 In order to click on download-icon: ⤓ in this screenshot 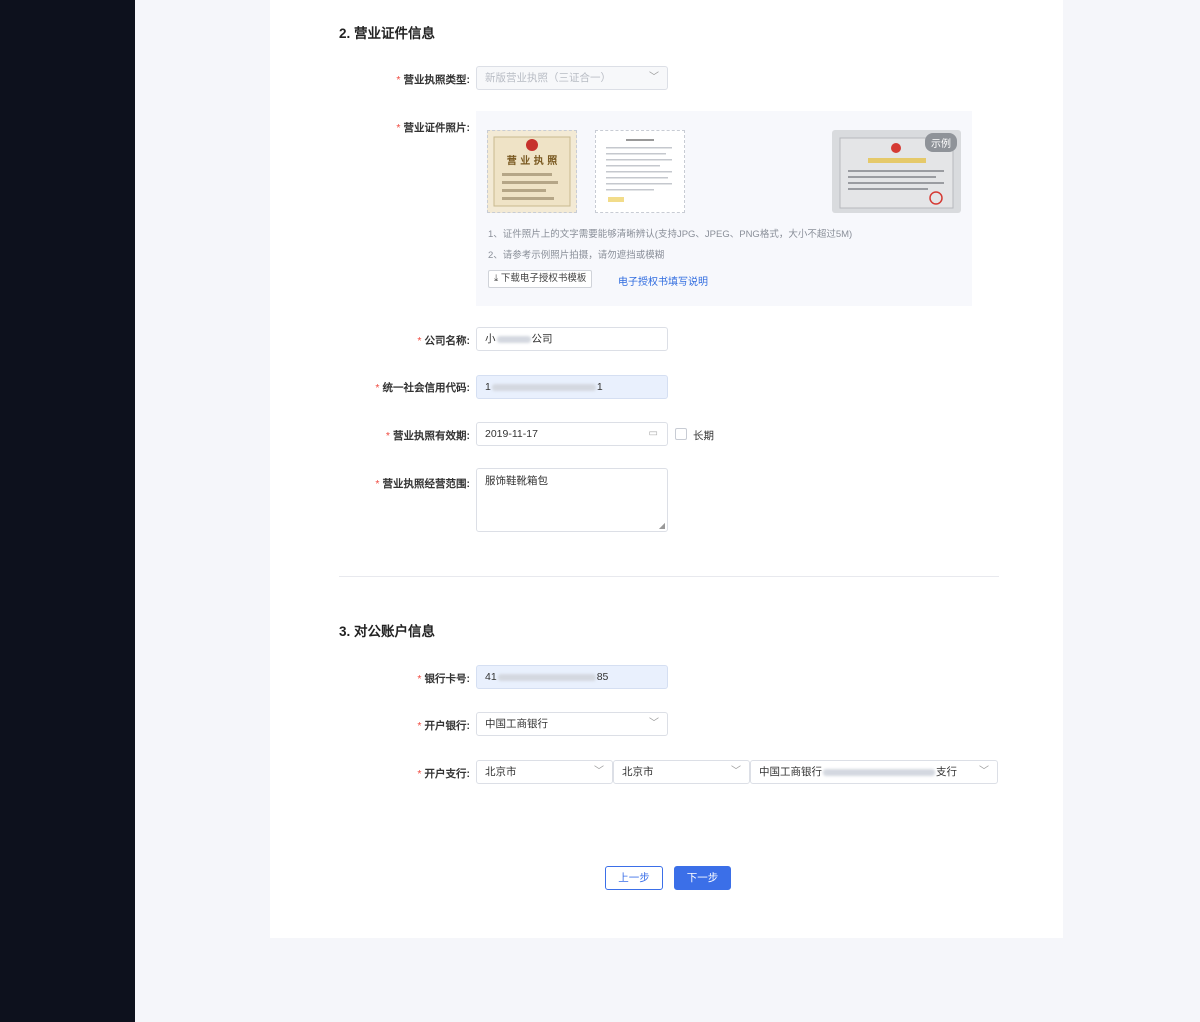, I will do `click(496, 278)`.